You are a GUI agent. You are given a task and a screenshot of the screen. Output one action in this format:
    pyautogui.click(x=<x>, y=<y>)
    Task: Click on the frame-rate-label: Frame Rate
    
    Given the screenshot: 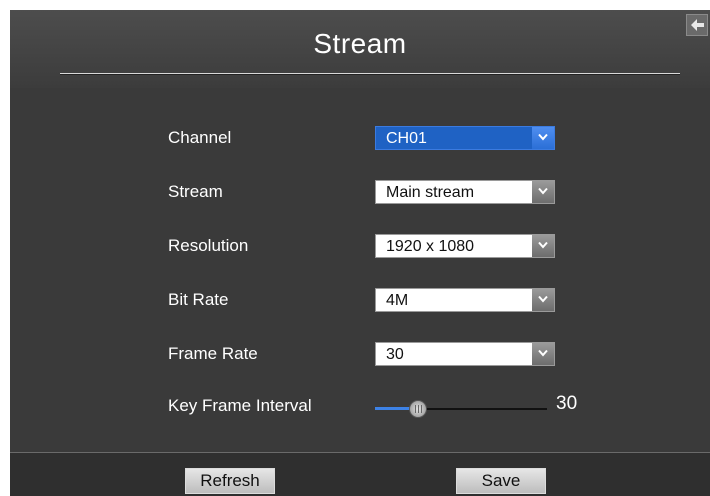 What is the action you would take?
    pyautogui.click(x=213, y=353)
    